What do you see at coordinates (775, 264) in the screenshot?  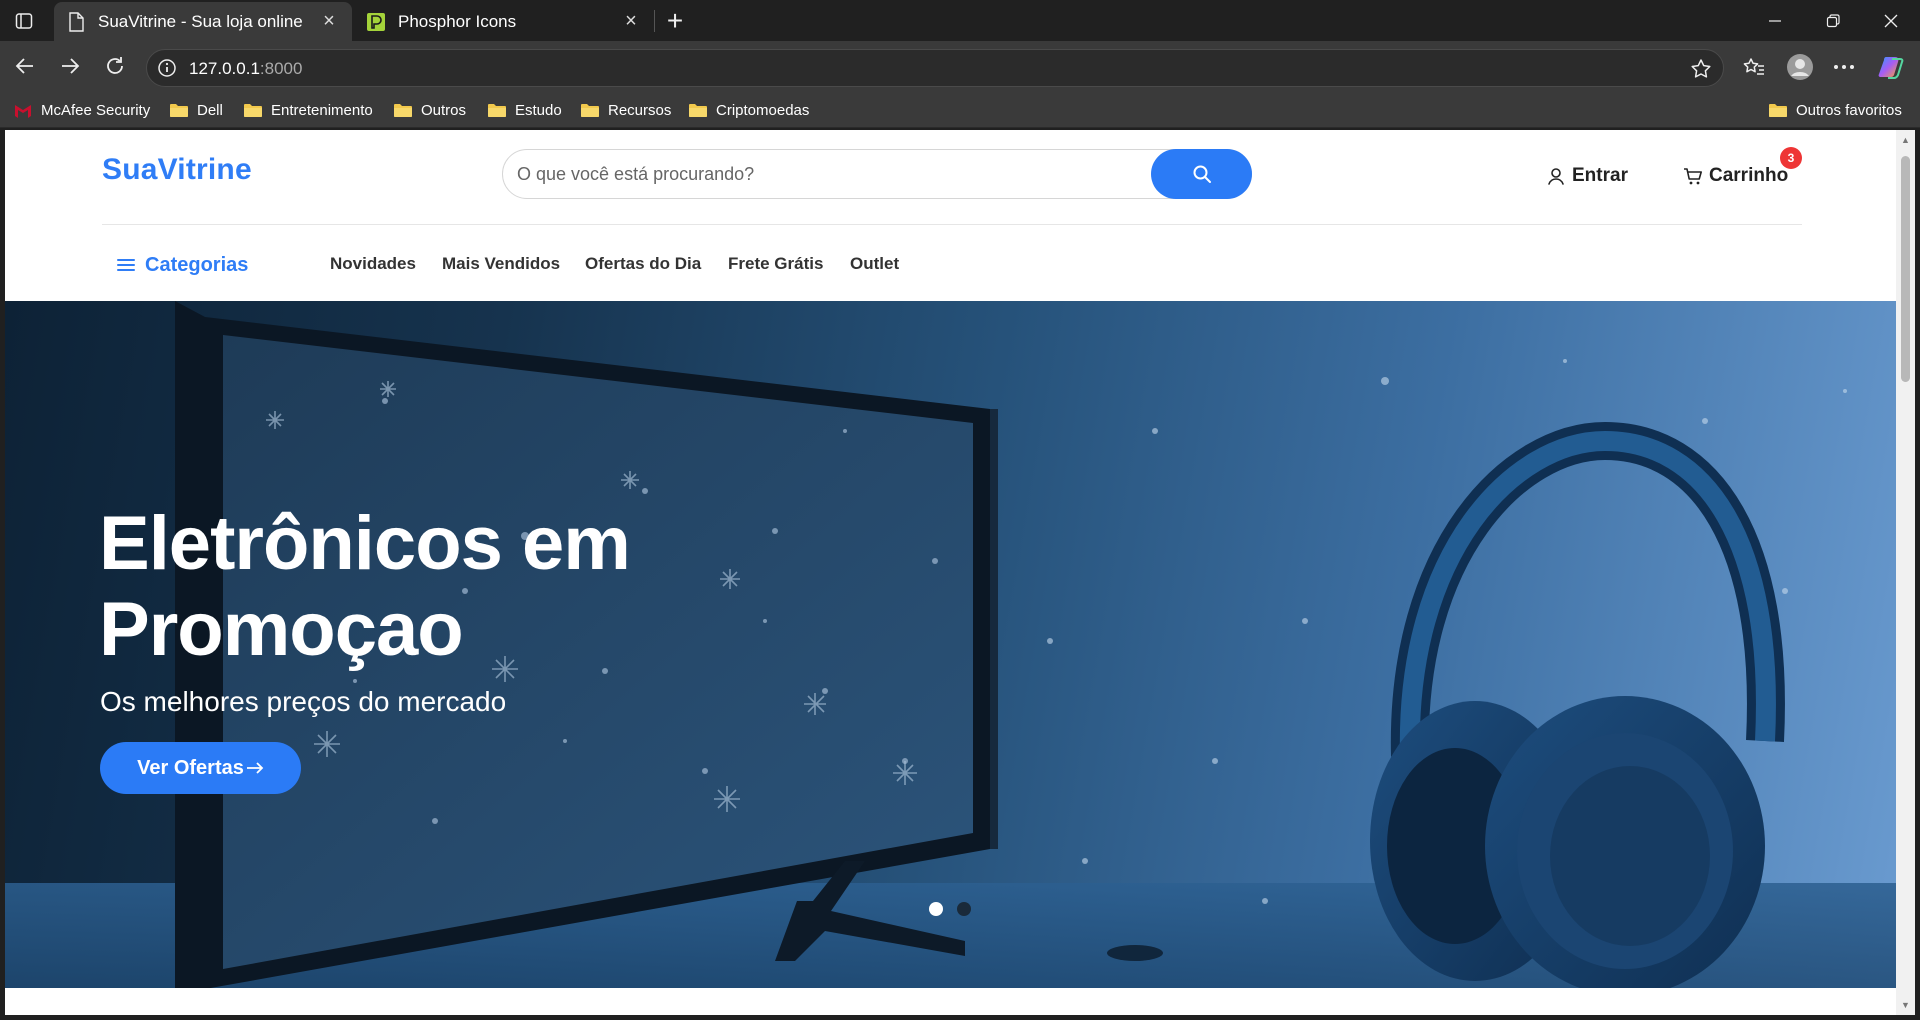 I see `nav-frete-gratis: Frete Grátis` at bounding box center [775, 264].